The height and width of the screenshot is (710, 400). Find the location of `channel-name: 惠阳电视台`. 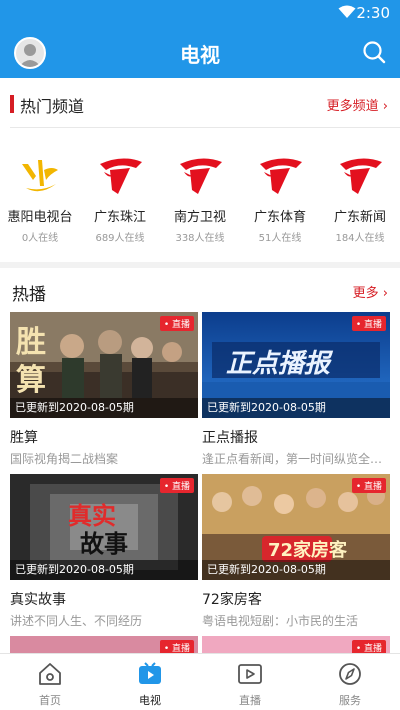

channel-name: 惠阳电视台 is located at coordinates (40, 217).